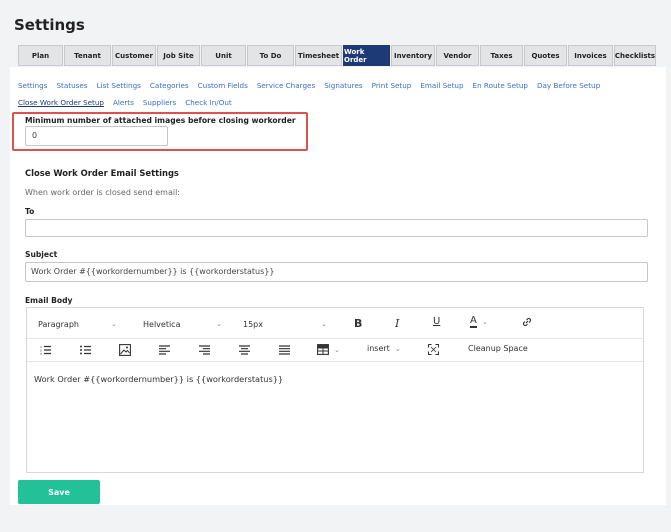  What do you see at coordinates (59, 492) in the screenshot?
I see `save-button: Save` at bounding box center [59, 492].